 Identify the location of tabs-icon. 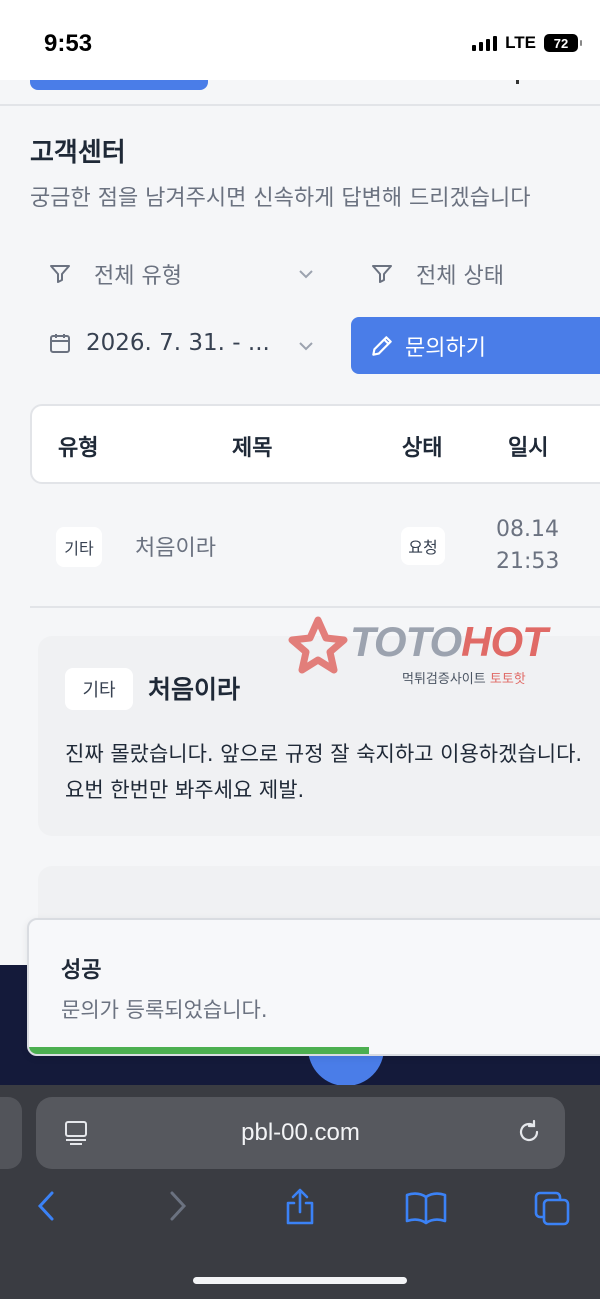
(552, 1208).